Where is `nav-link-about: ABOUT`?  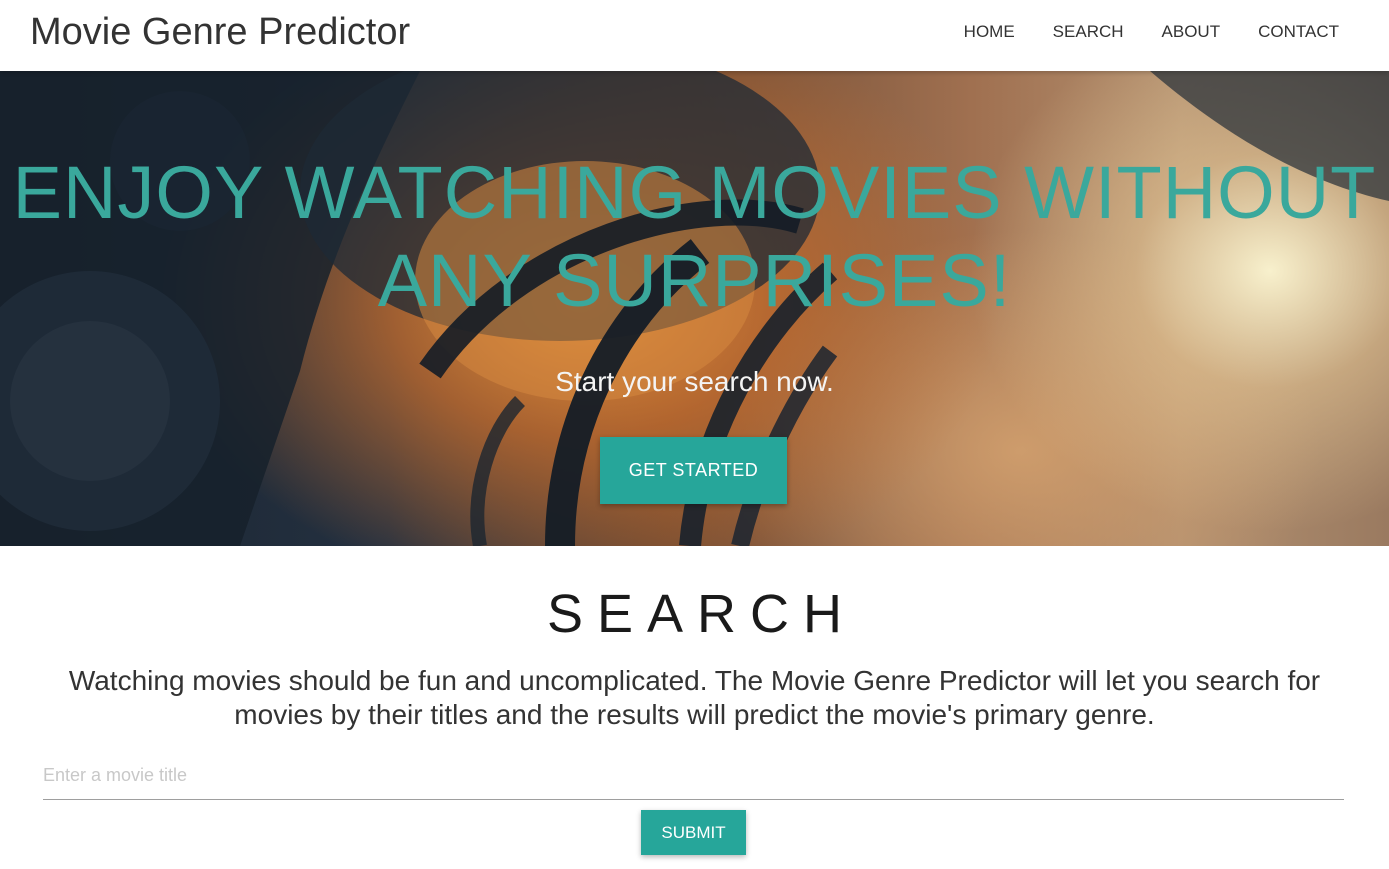
nav-link-about: ABOUT is located at coordinates (1191, 32).